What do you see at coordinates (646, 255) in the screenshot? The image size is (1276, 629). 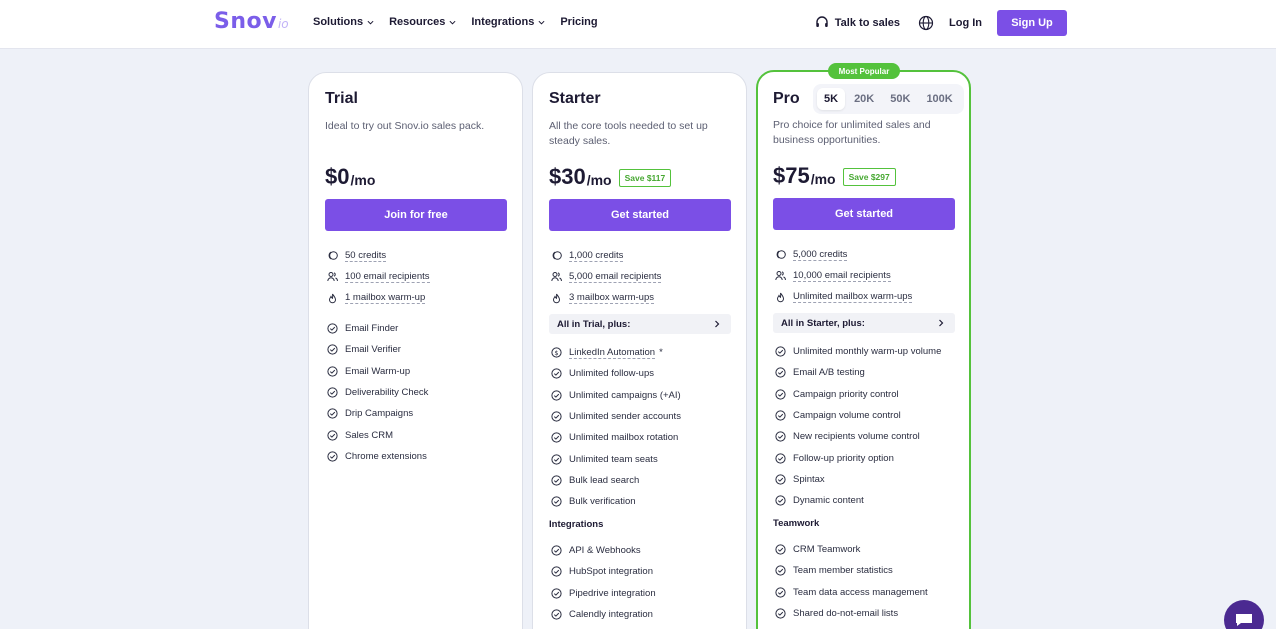 I see `credits-item: 1,000 credits` at bounding box center [646, 255].